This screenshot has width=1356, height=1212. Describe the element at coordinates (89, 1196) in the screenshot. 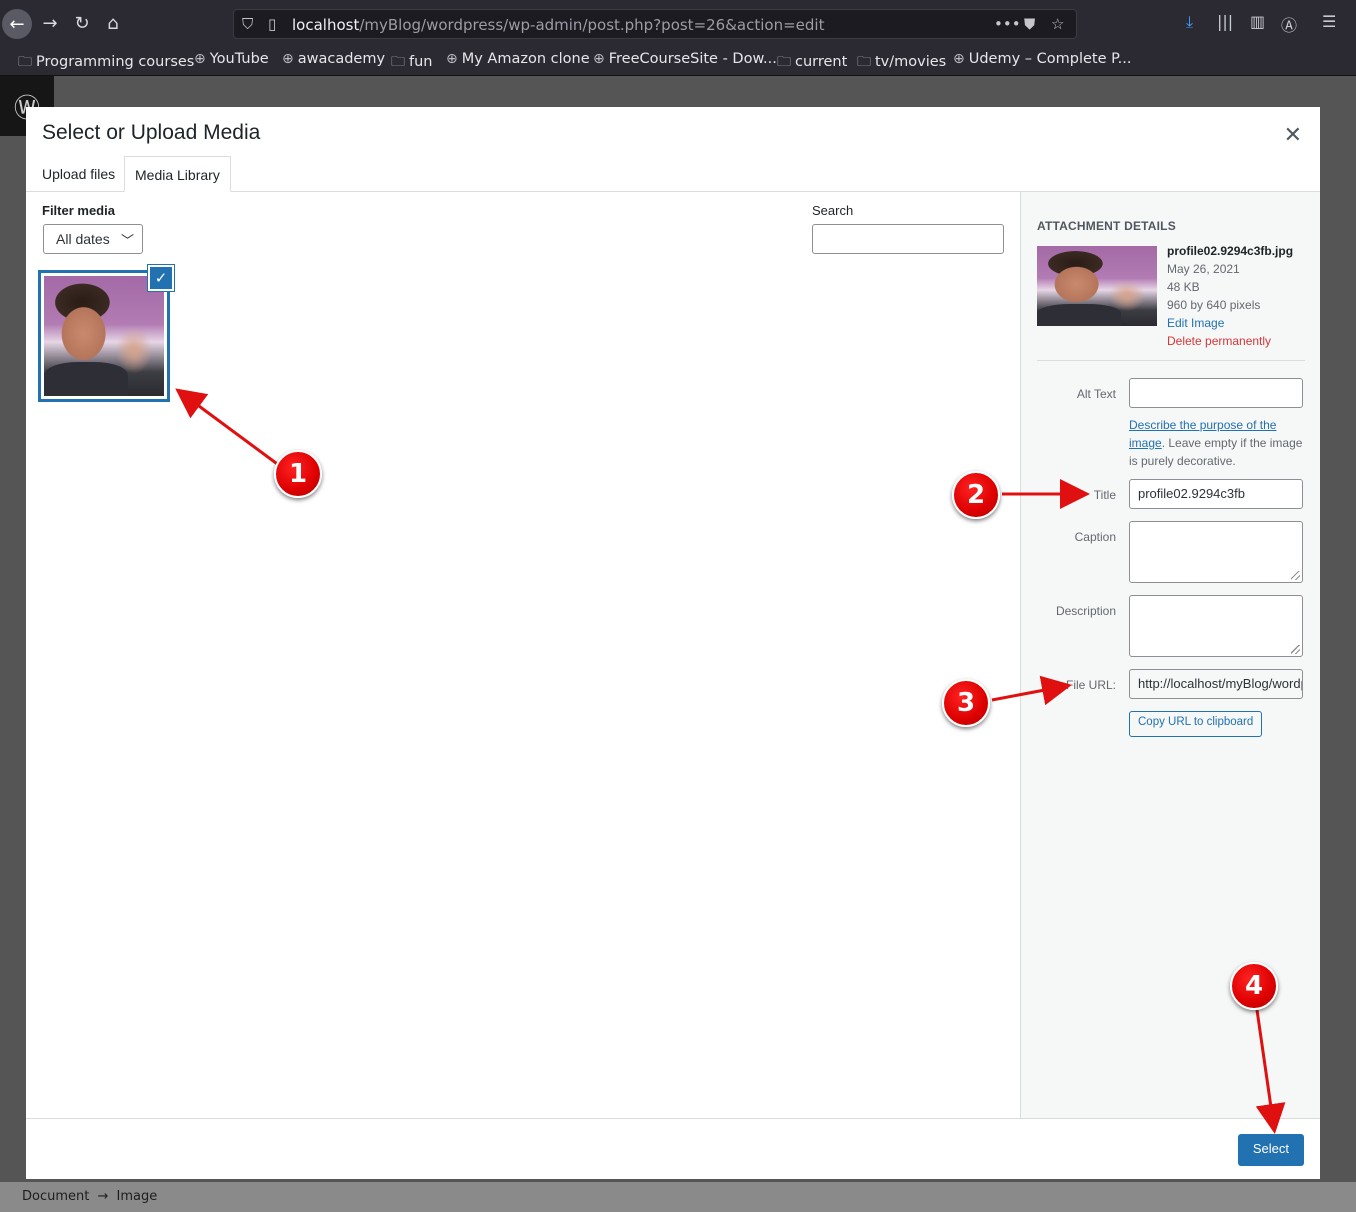

I see `breadcrumb: Document → Image` at that location.